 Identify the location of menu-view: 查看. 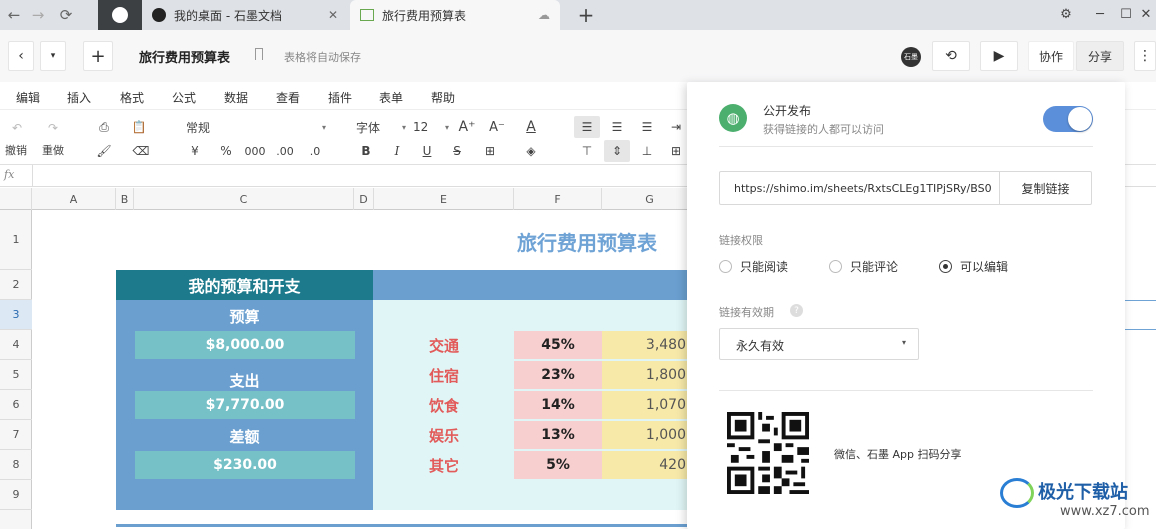
(288, 97).